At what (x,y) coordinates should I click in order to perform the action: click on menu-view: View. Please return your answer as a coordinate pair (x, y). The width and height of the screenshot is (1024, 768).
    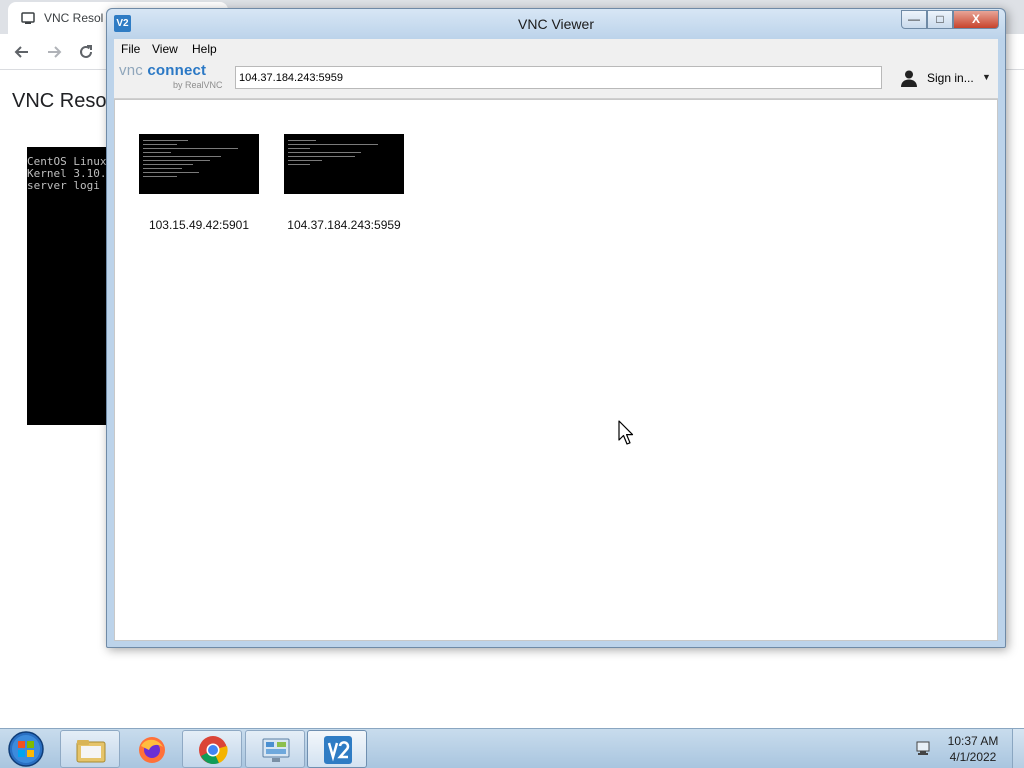
    Looking at the image, I should click on (165, 49).